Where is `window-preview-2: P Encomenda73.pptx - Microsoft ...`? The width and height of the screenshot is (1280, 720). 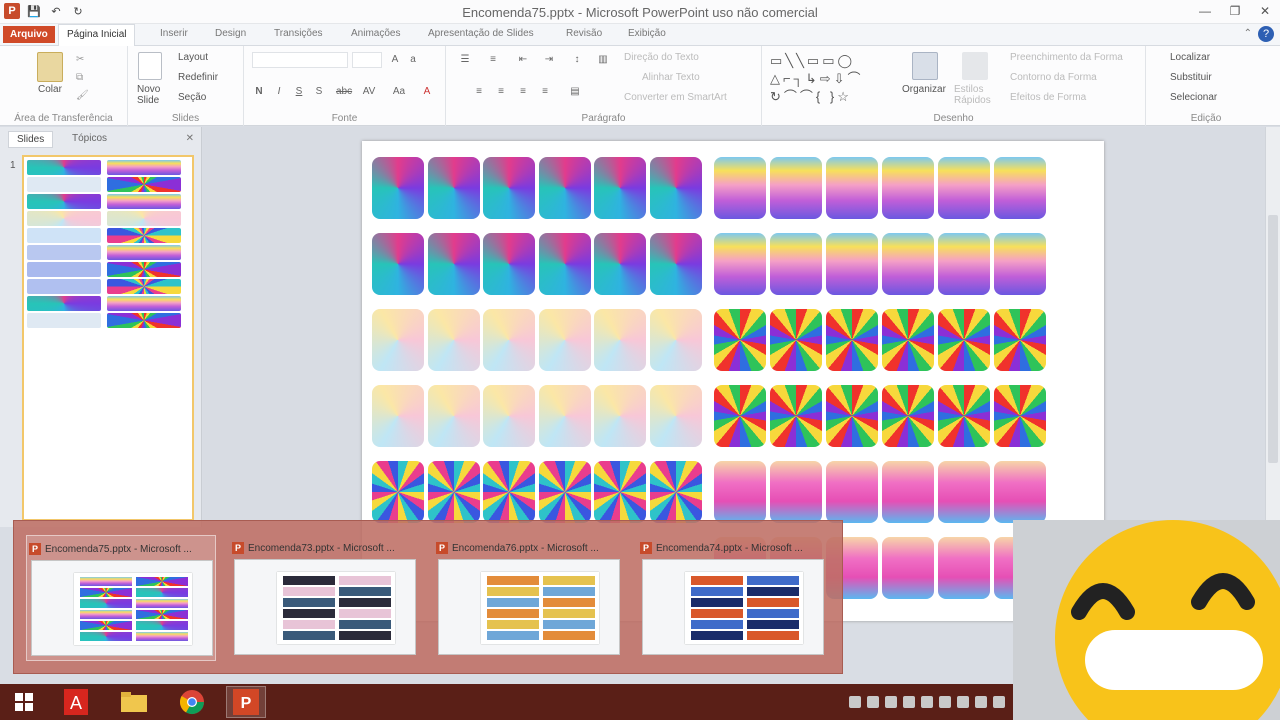 window-preview-2: P Encomenda73.pptx - Microsoft ... is located at coordinates (325, 598).